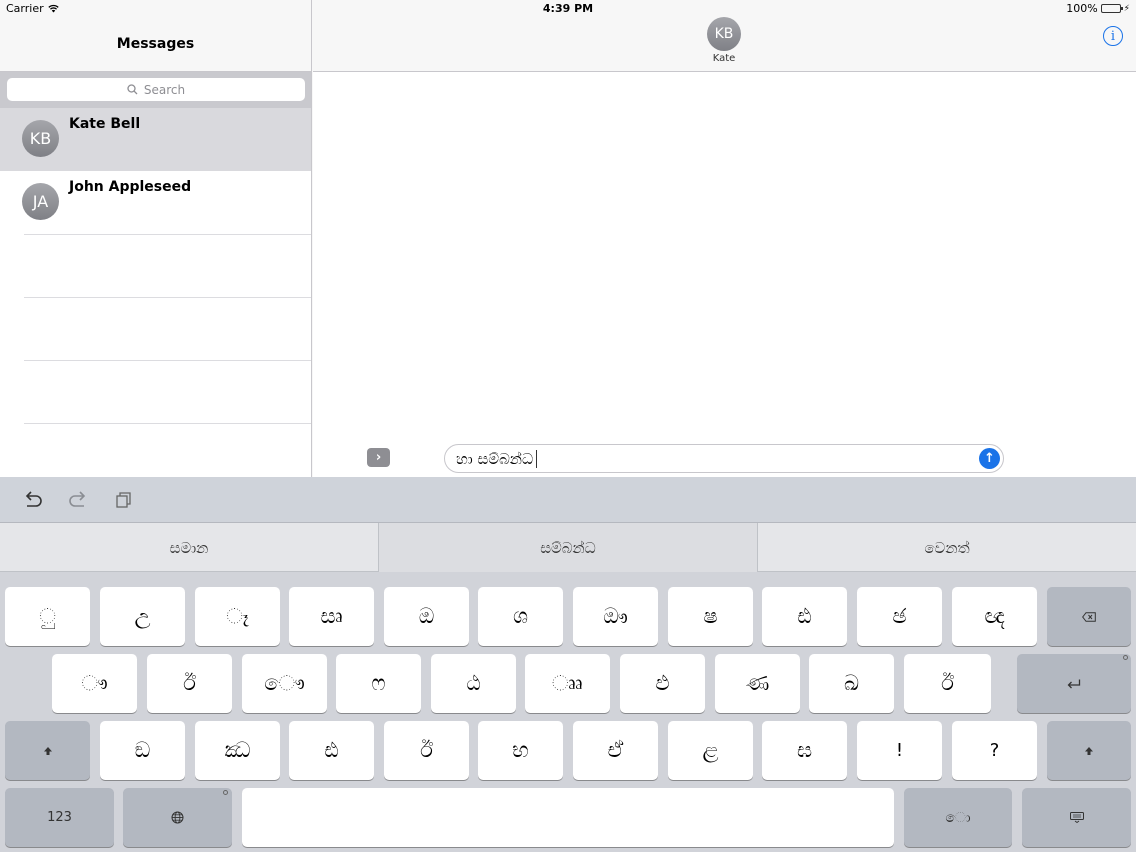  Describe the element at coordinates (1111, 8) in the screenshot. I see `battery-icon` at that location.